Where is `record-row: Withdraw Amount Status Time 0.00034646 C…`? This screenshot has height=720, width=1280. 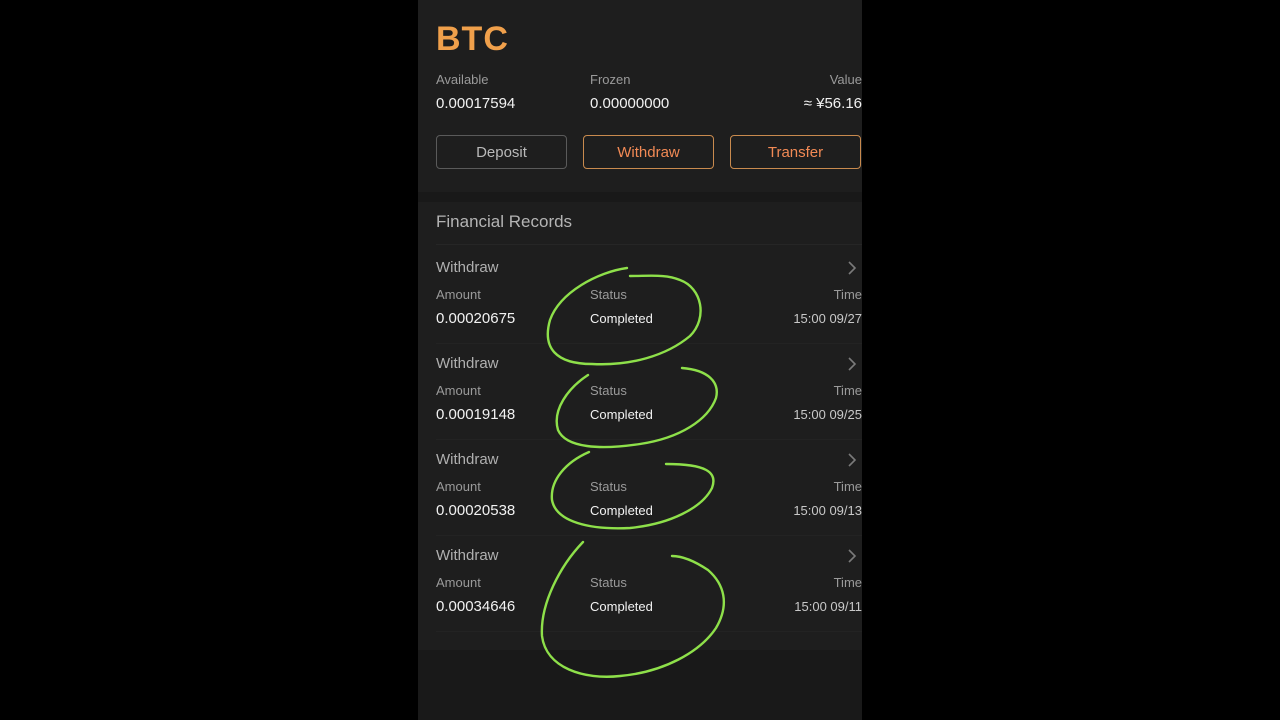 record-row: Withdraw Amount Status Time 0.00034646 C… is located at coordinates (640, 595).